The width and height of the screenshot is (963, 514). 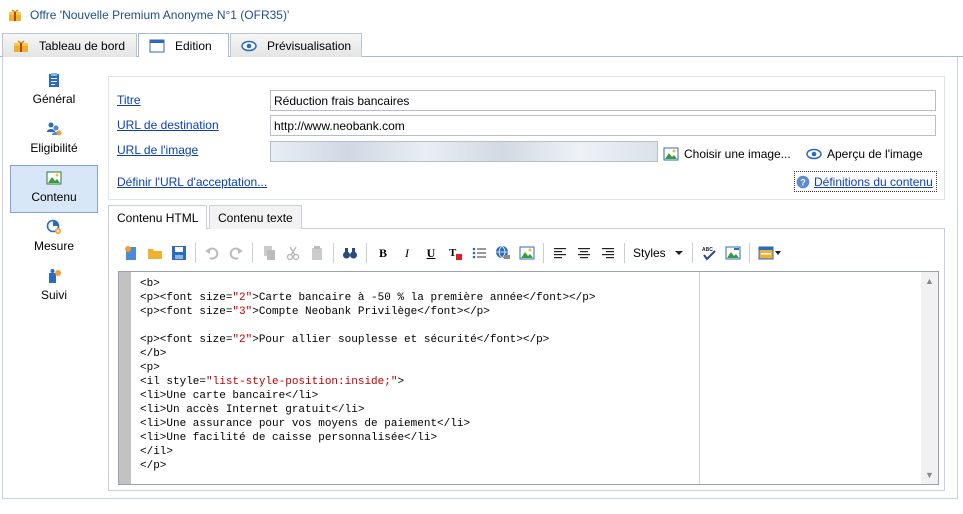 I want to click on edit-window-icon, so click(x=157, y=46).